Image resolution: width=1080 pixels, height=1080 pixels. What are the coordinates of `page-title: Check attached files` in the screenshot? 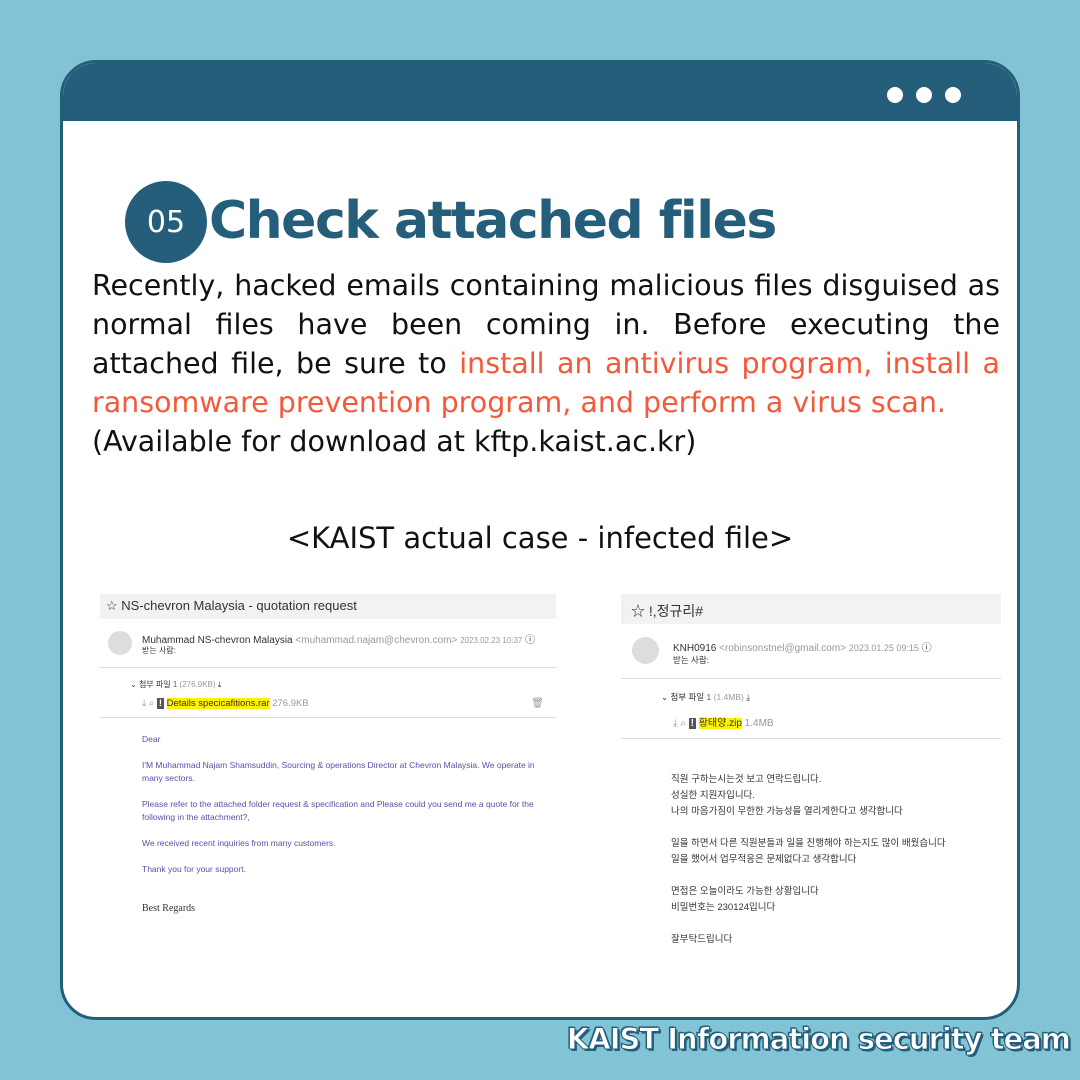 It's located at (493, 221).